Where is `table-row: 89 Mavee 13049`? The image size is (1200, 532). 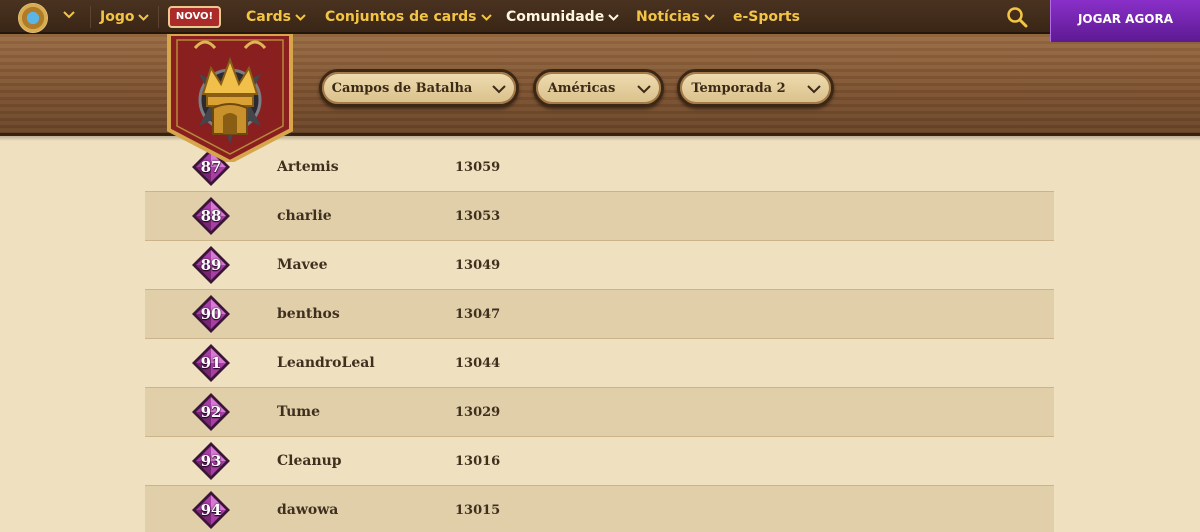 table-row: 89 Mavee 13049 is located at coordinates (599, 265).